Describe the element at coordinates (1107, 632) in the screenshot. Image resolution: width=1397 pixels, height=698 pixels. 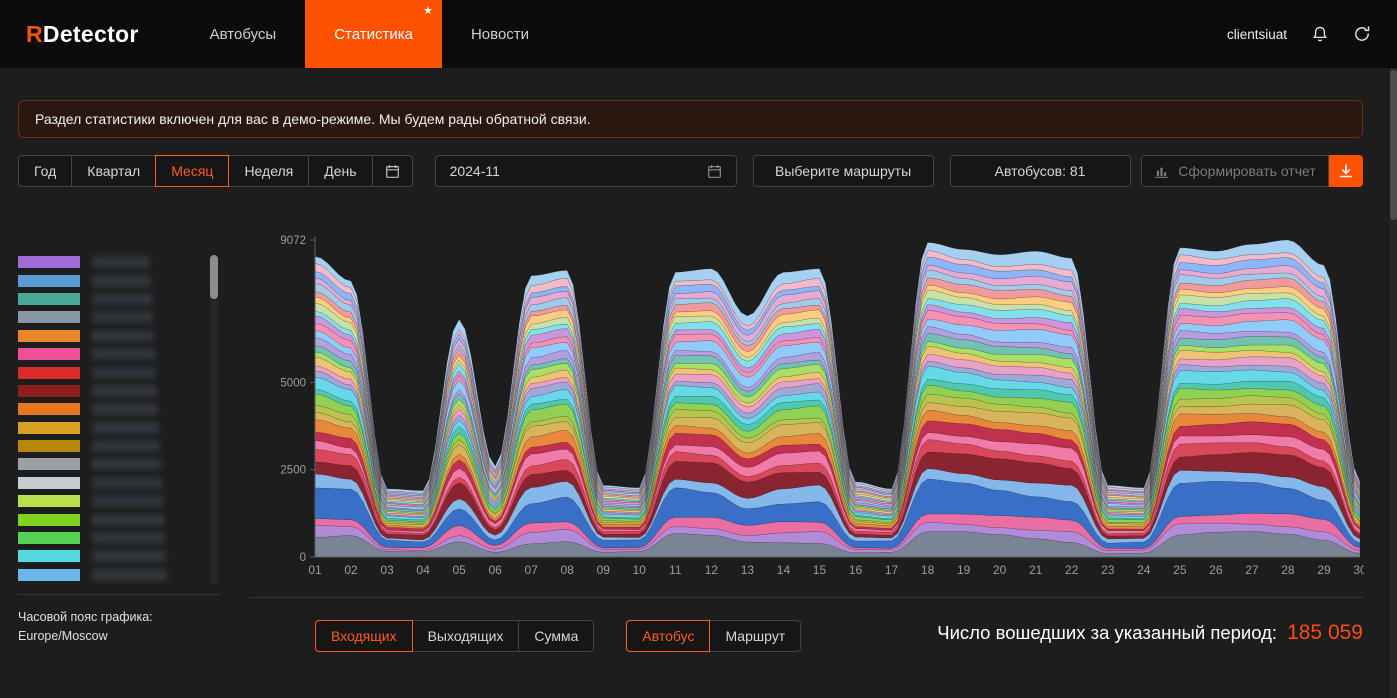
I see `total-label: Число вошедших за указанный период:` at that location.